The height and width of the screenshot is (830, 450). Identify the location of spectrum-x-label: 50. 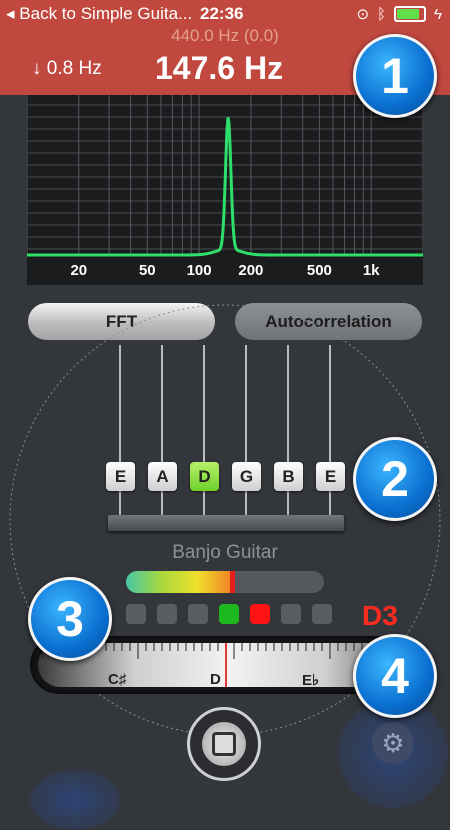
(147, 270).